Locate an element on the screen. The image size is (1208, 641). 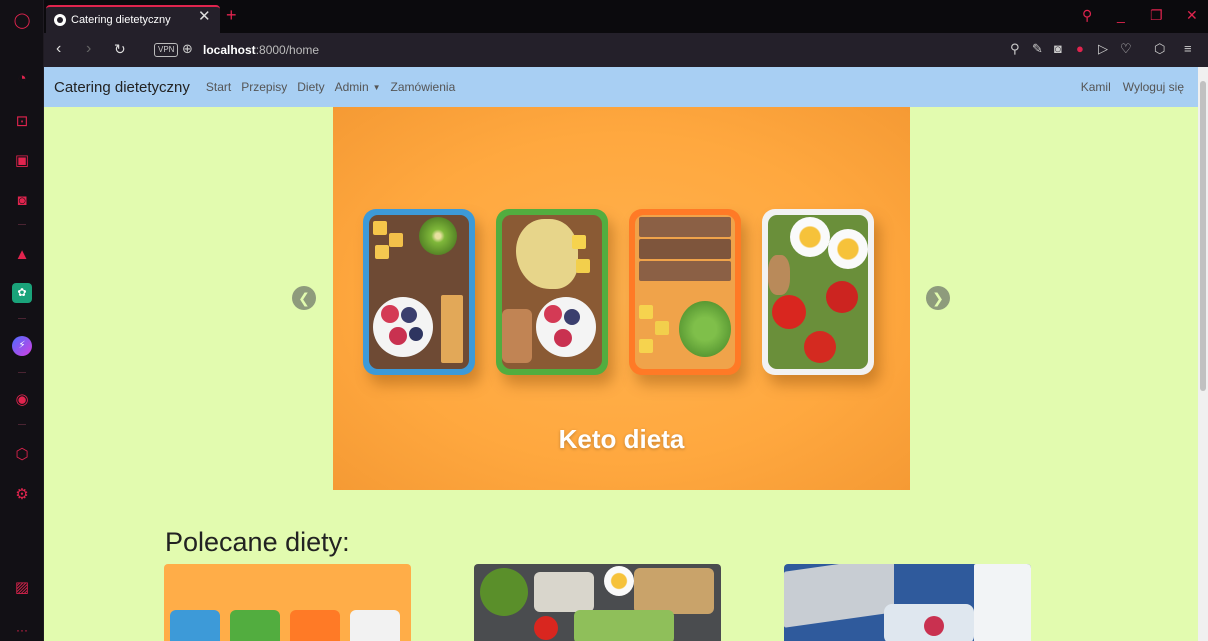
opera-sidebar: ◯ ◔ ⊡ ▣ ◙ ▲ ✿ ⚡ ◉ ⬡ ⚙ ▨ ··· is located at coordinates (22, 320).